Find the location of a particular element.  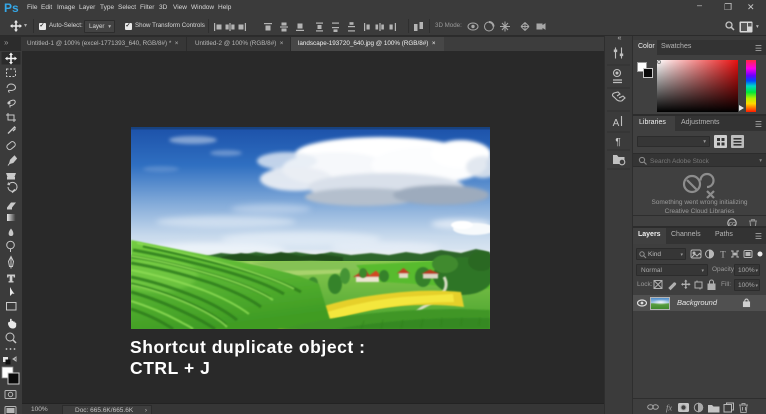

svg-text: A is located at coordinates (616, 123).